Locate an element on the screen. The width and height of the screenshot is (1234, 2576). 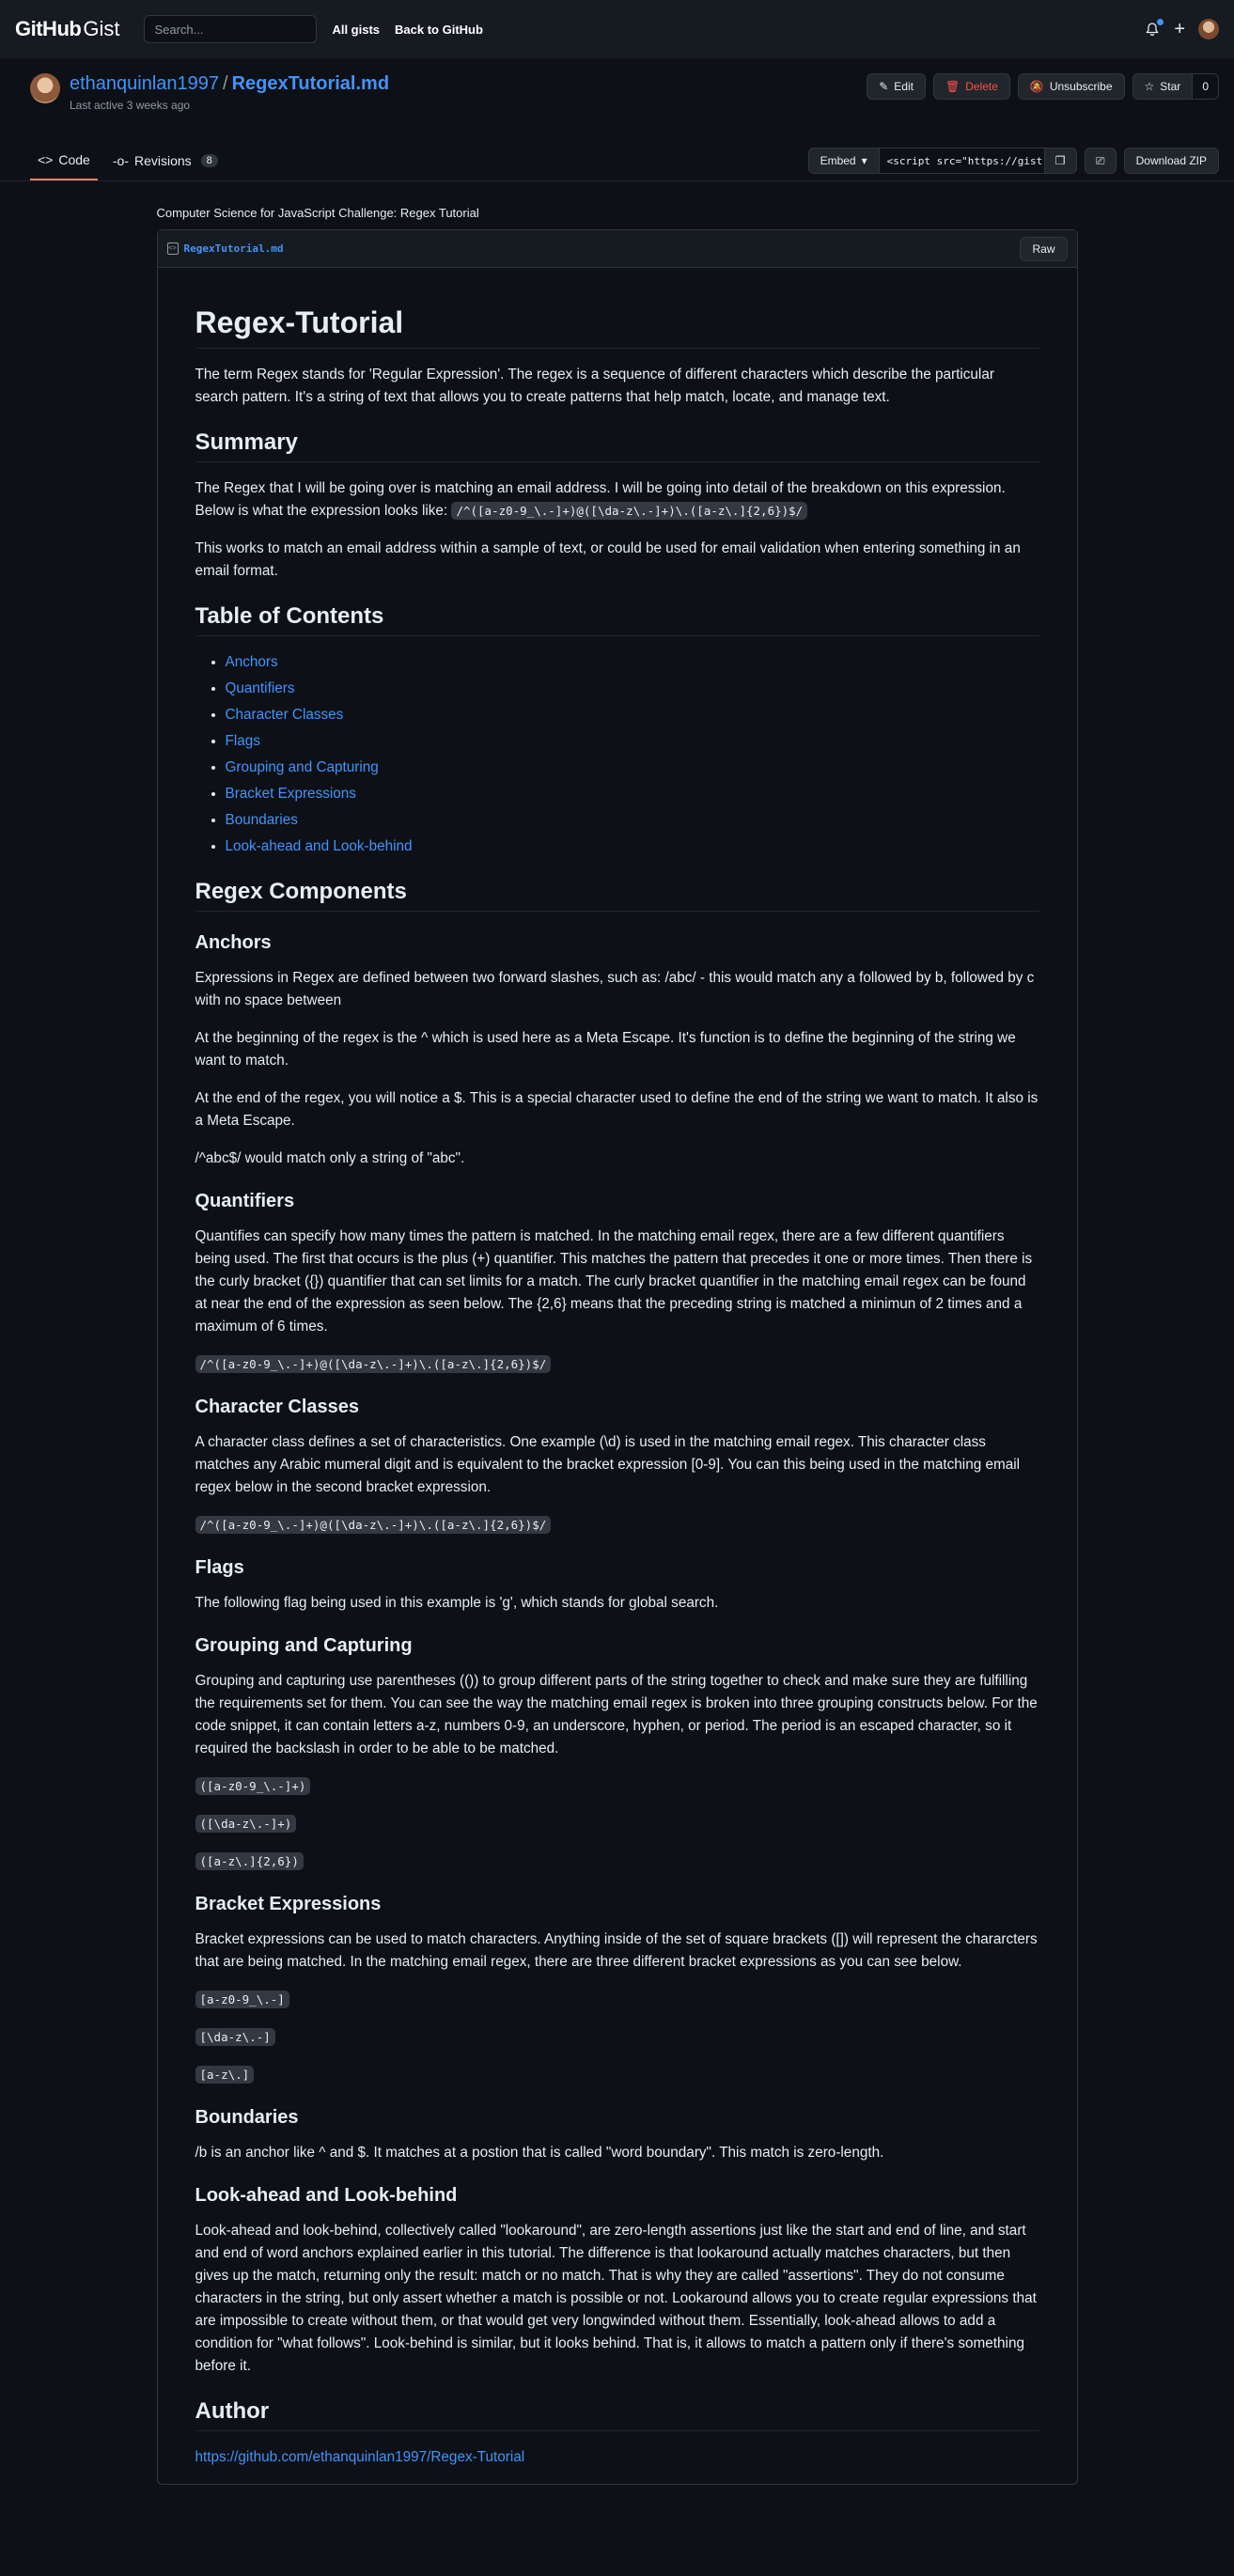
copy-button: ❐ is located at coordinates (1060, 161).